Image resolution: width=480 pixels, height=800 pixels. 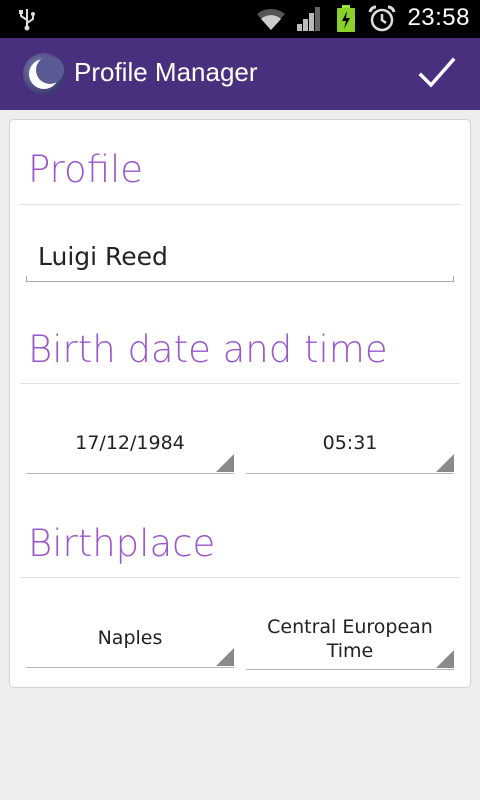 I want to click on birth-date-spinner: 17/12/1984, so click(x=130, y=444).